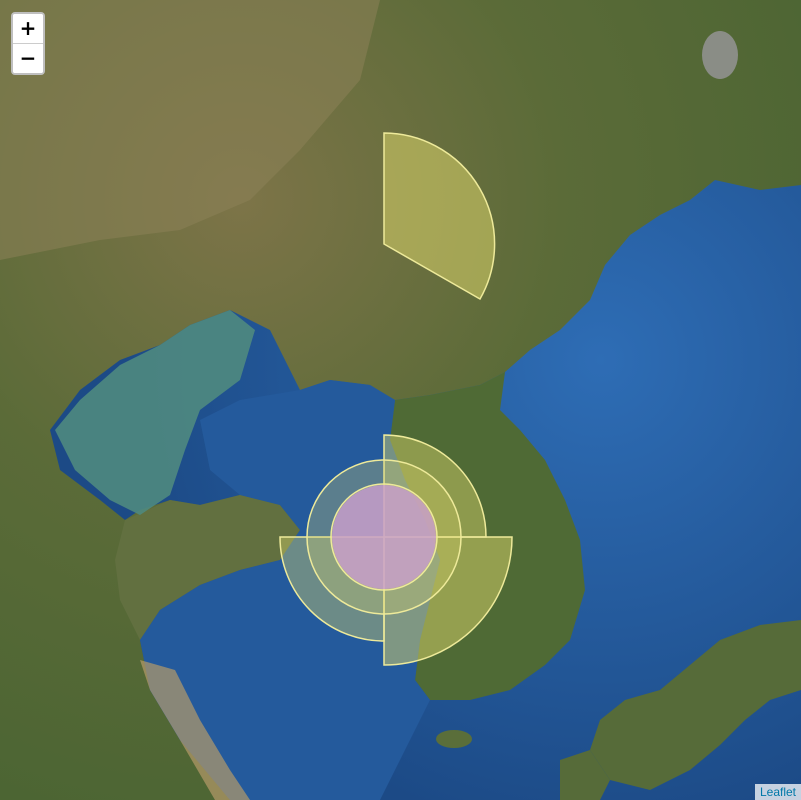 This screenshot has width=801, height=800. Describe the element at coordinates (28, 28) in the screenshot. I see `zoom-in-button: +` at that location.